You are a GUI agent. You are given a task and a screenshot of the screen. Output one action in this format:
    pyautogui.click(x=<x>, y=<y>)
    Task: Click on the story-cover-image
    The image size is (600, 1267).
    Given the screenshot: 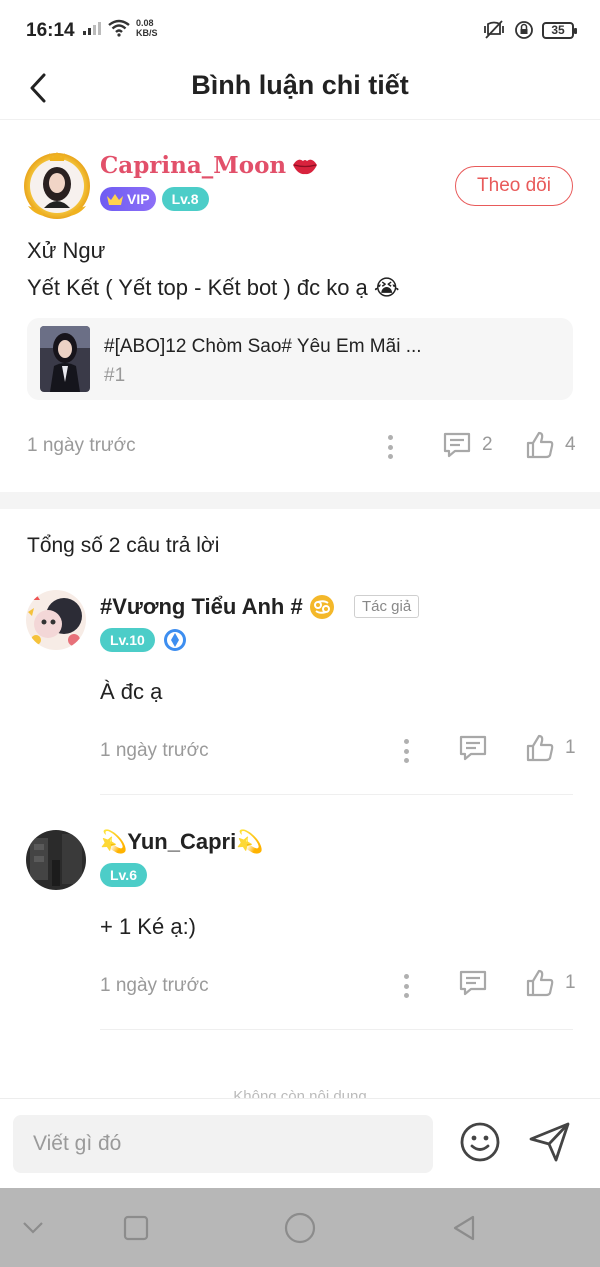 What is the action you would take?
    pyautogui.click(x=65, y=359)
    